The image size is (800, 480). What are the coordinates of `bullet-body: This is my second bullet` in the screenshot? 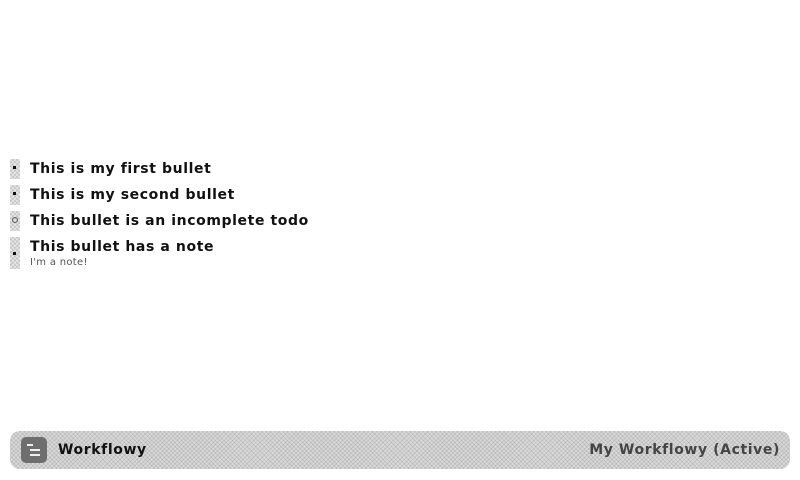 It's located at (132, 195).